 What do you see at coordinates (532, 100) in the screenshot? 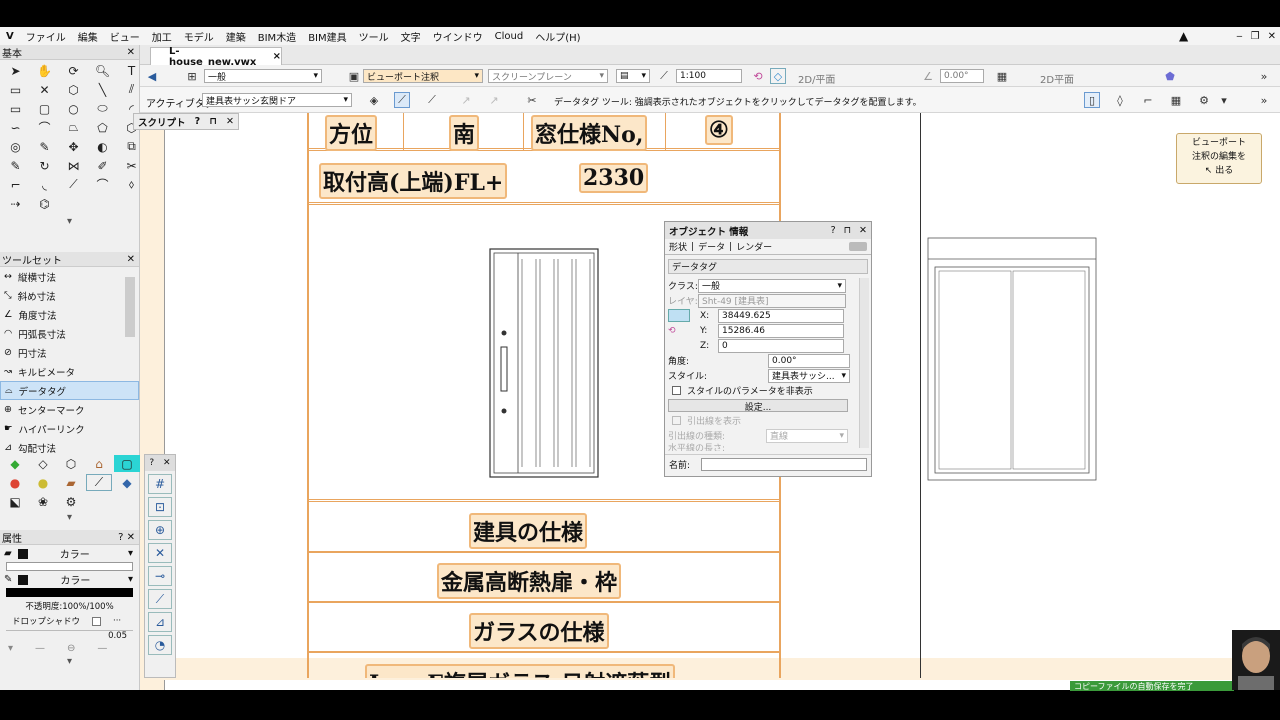
I see `tool-settings-icon: ✂` at bounding box center [532, 100].